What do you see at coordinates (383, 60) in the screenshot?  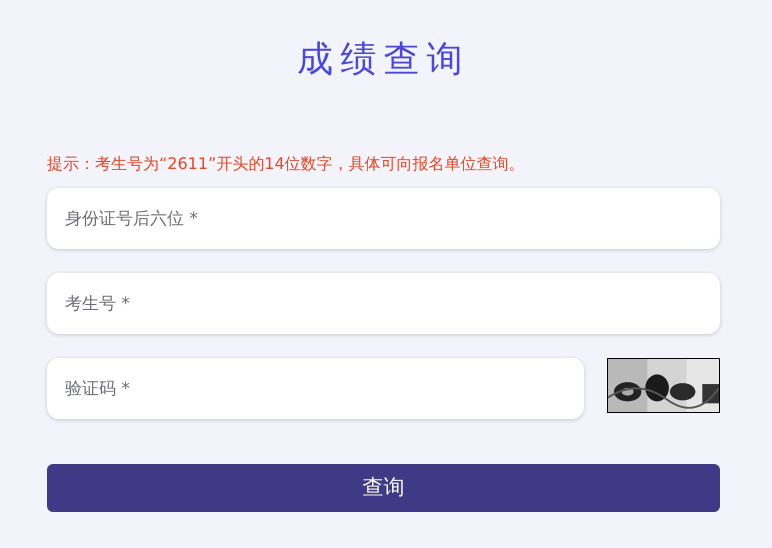 I see `page-title: 成绩查询` at bounding box center [383, 60].